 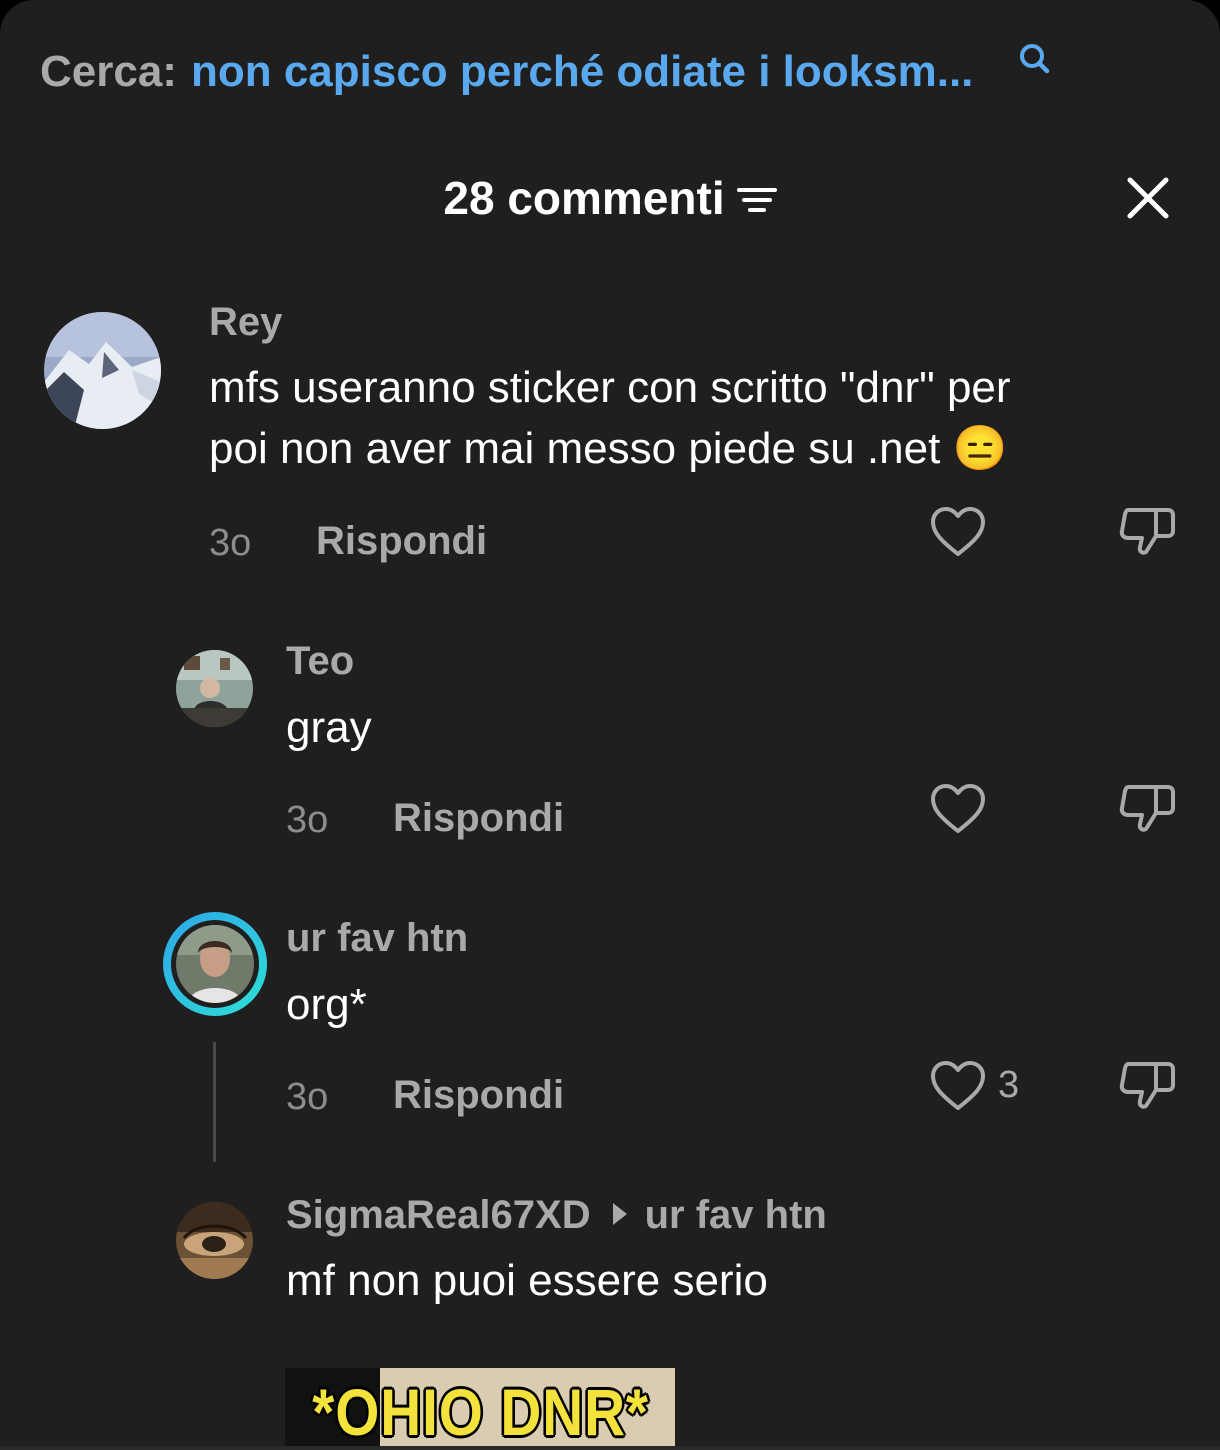 I want to click on close-icon, so click(x=1148, y=198).